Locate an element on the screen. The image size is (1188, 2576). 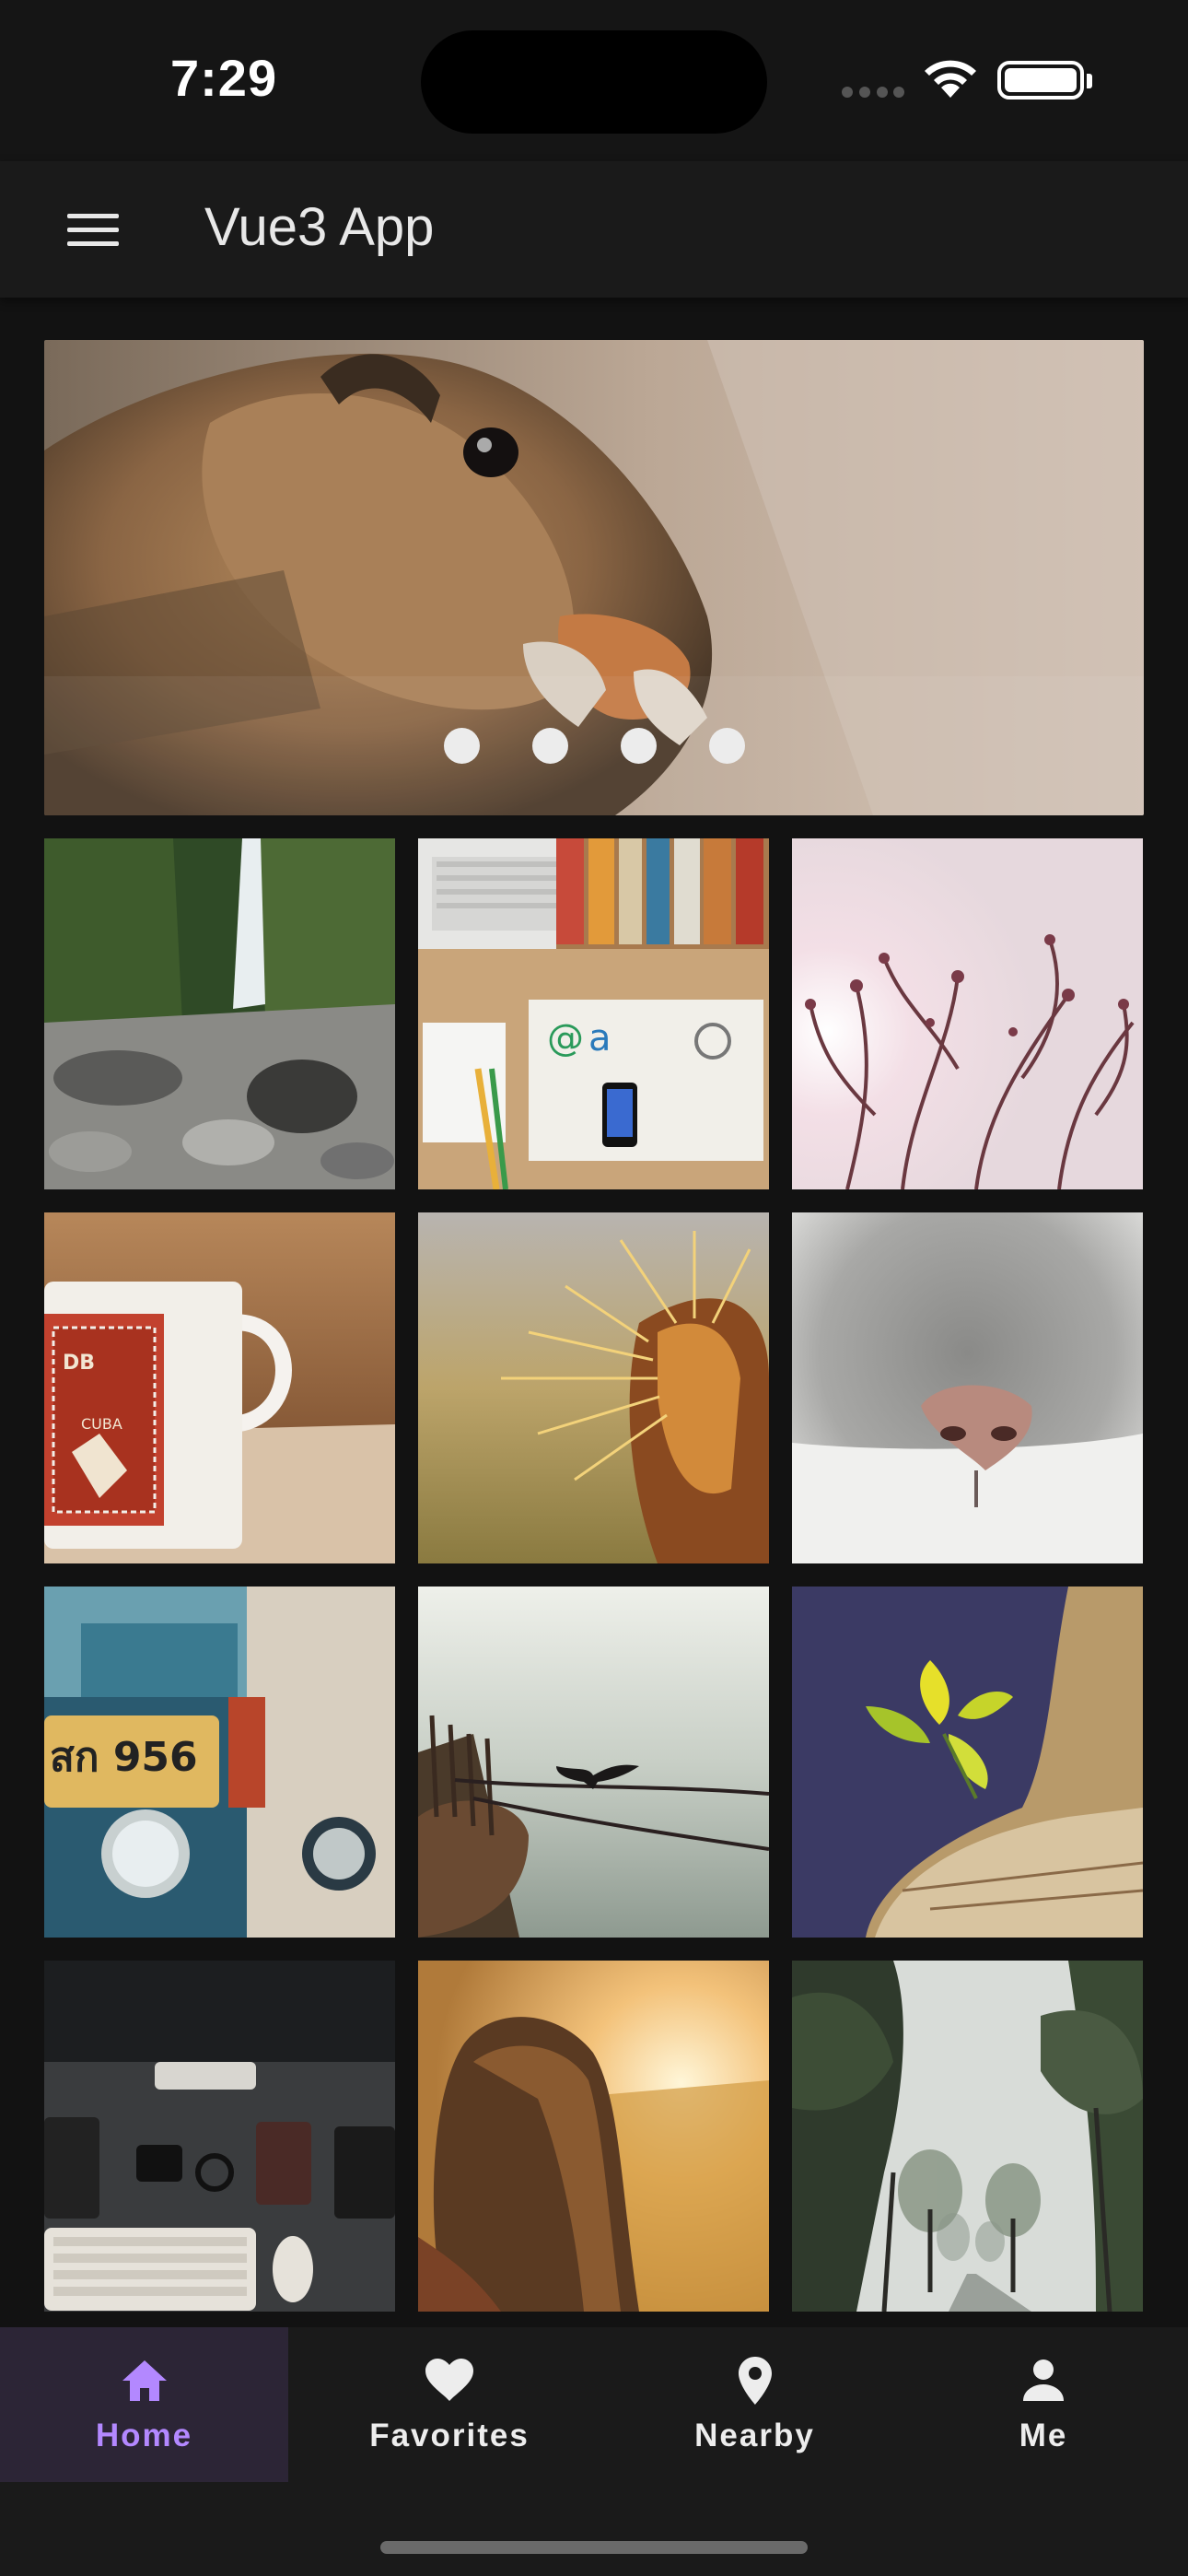
battery-cap is located at coordinates (1089, 81).